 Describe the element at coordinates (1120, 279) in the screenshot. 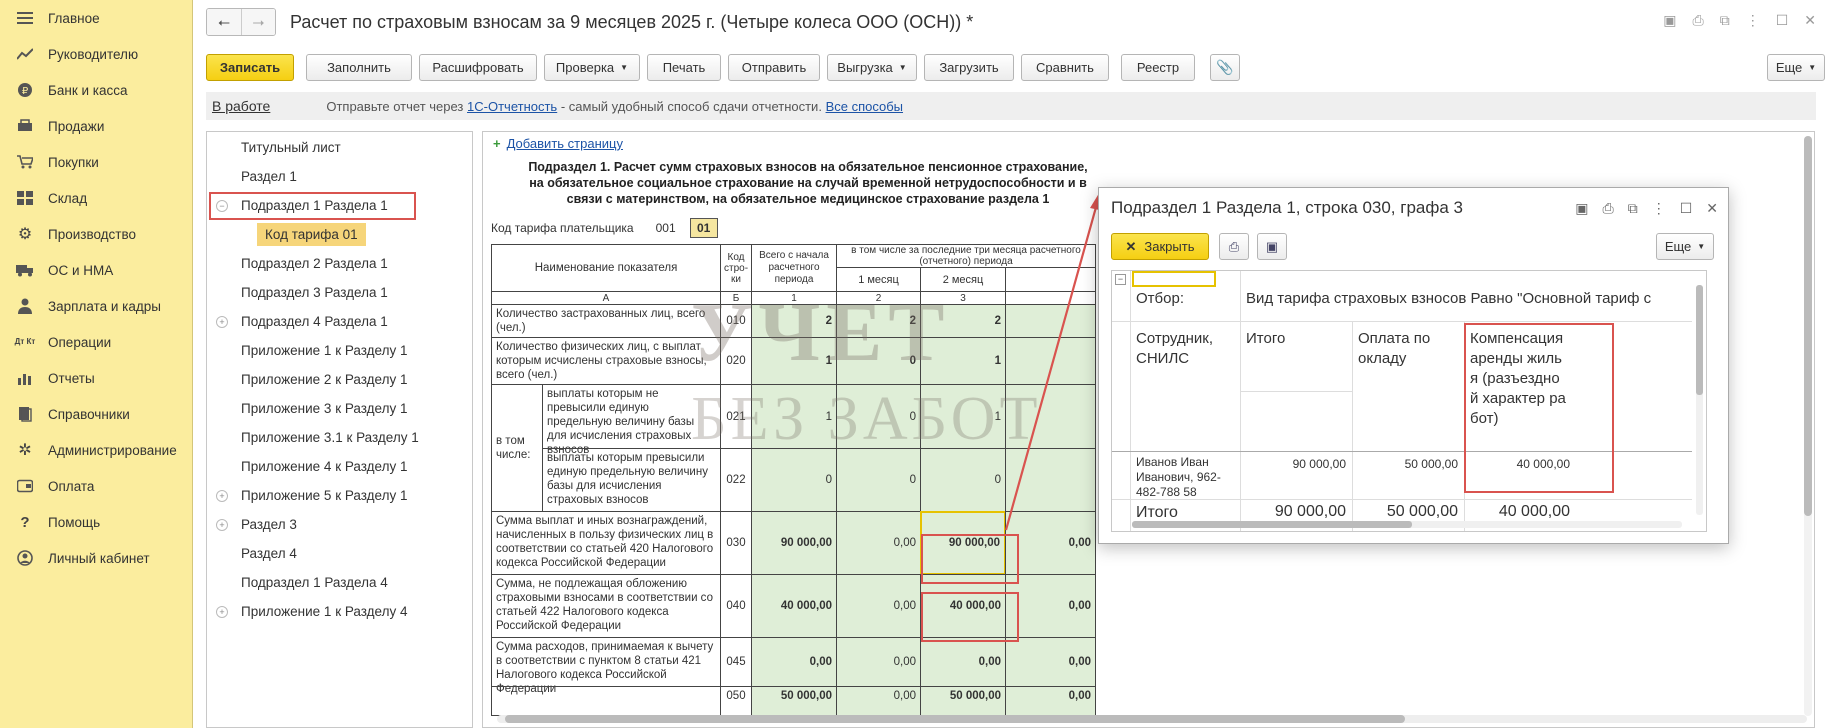

I see `group-collapse-icon: −` at that location.